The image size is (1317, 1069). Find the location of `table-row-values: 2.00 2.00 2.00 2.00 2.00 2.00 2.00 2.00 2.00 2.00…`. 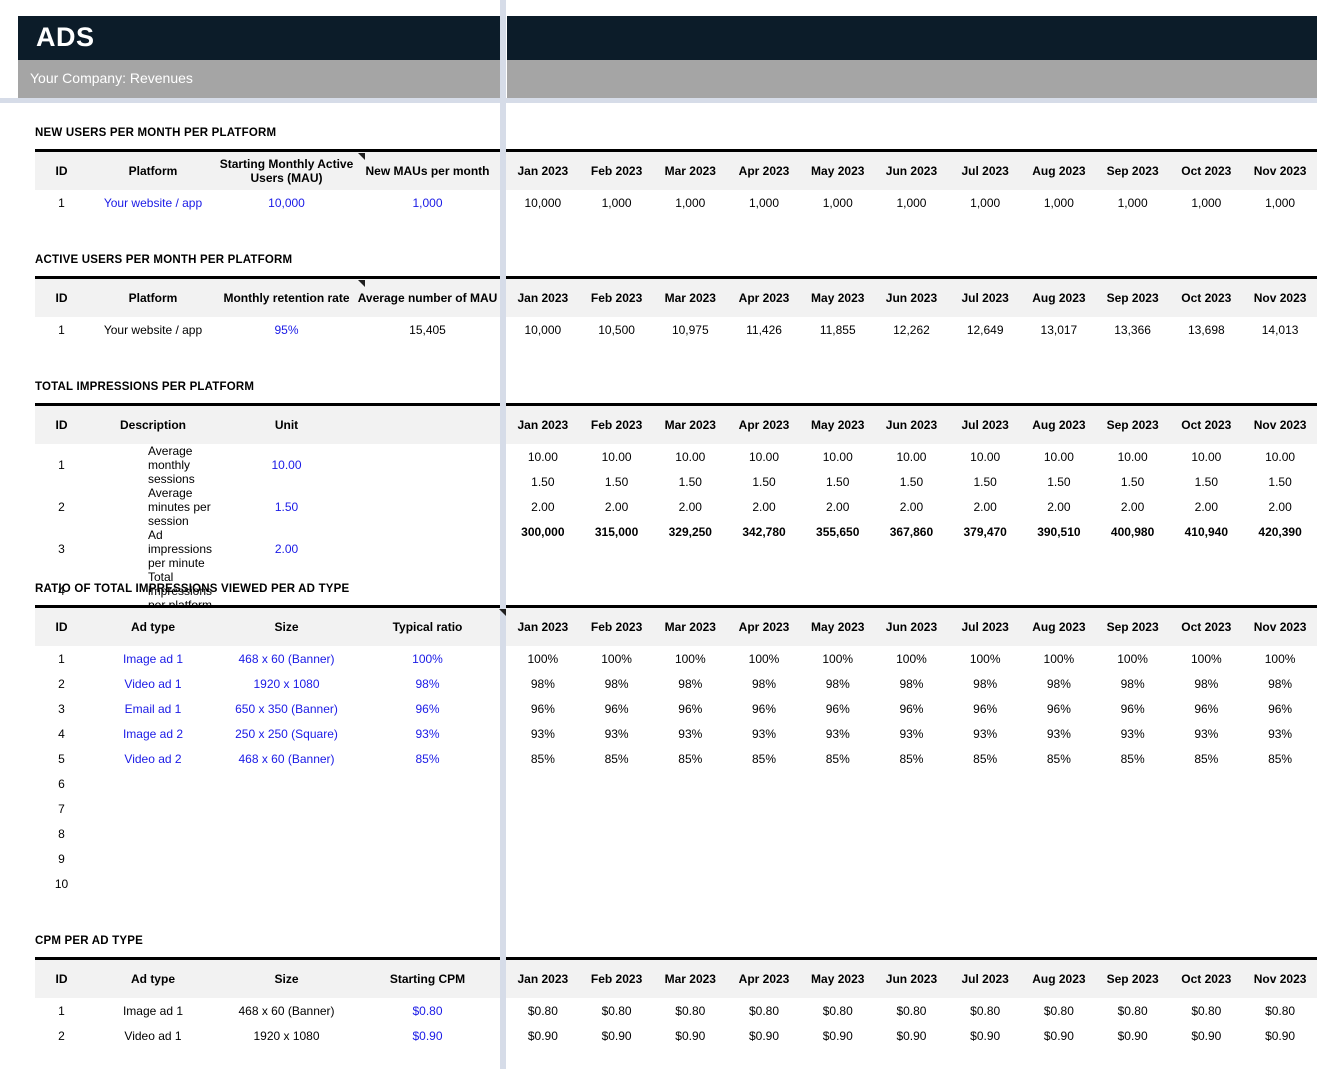

table-row-values: 2.00 2.00 2.00 2.00 2.00 2.00 2.00 2.00 2.00 2.00… is located at coordinates (911, 506).